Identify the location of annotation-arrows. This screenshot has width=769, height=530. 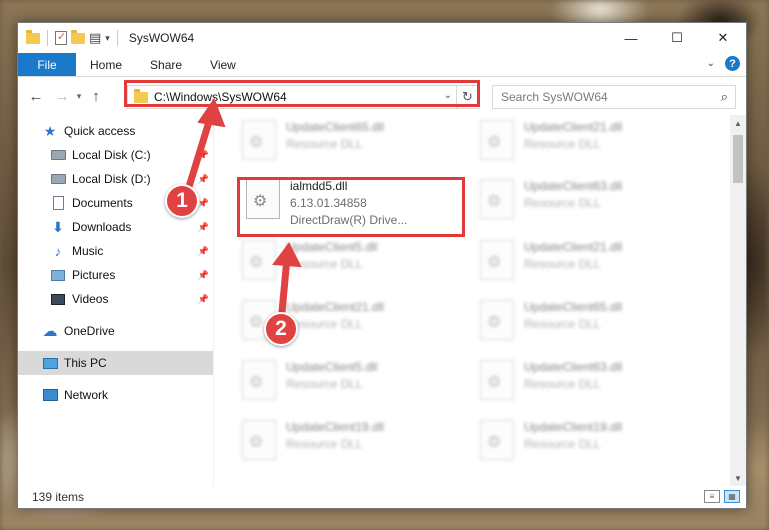
(243, 206).